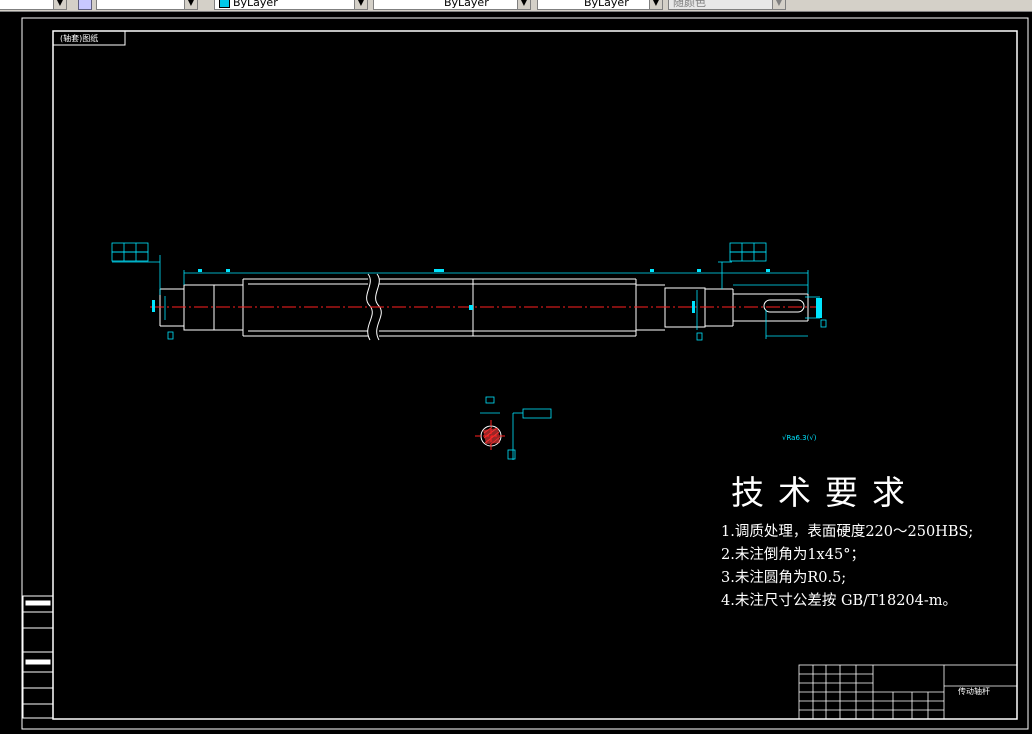 The image size is (1032, 734). I want to click on note-line-1: 1.调质处理，表面硬度220～250HBS;, so click(847, 532).